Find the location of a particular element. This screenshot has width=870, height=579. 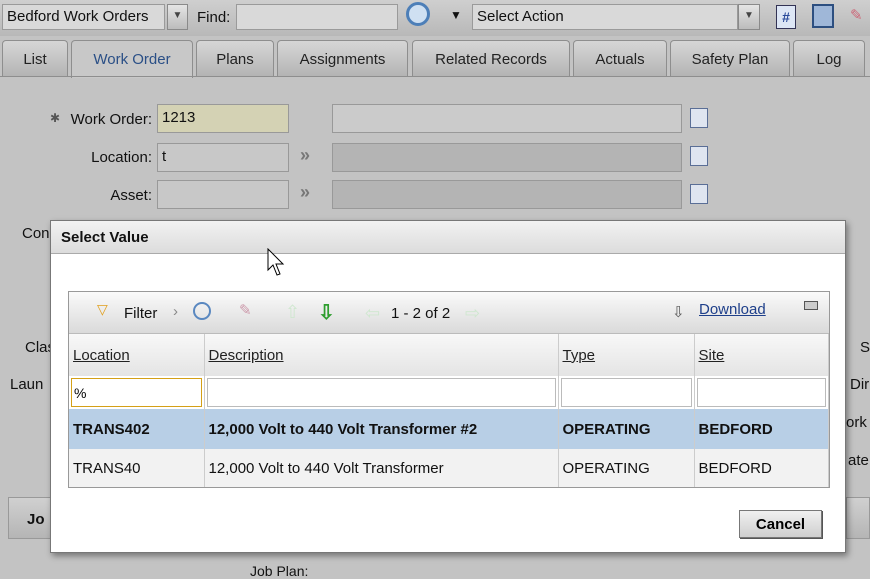

mouse-cursor-icon is located at coordinates (276, 262).